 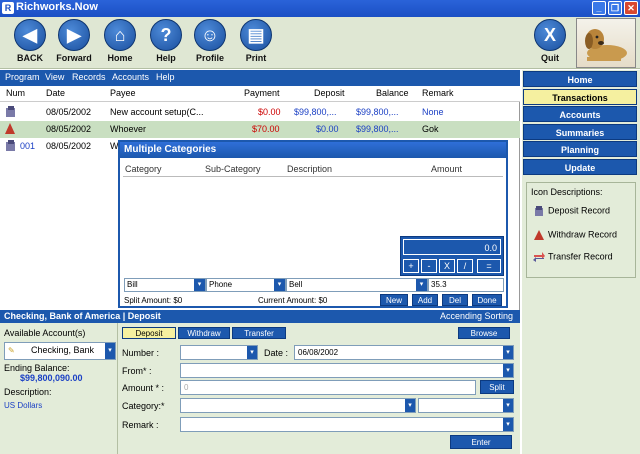 What do you see at coordinates (313, 176) in the screenshot?
I see `divider` at bounding box center [313, 176].